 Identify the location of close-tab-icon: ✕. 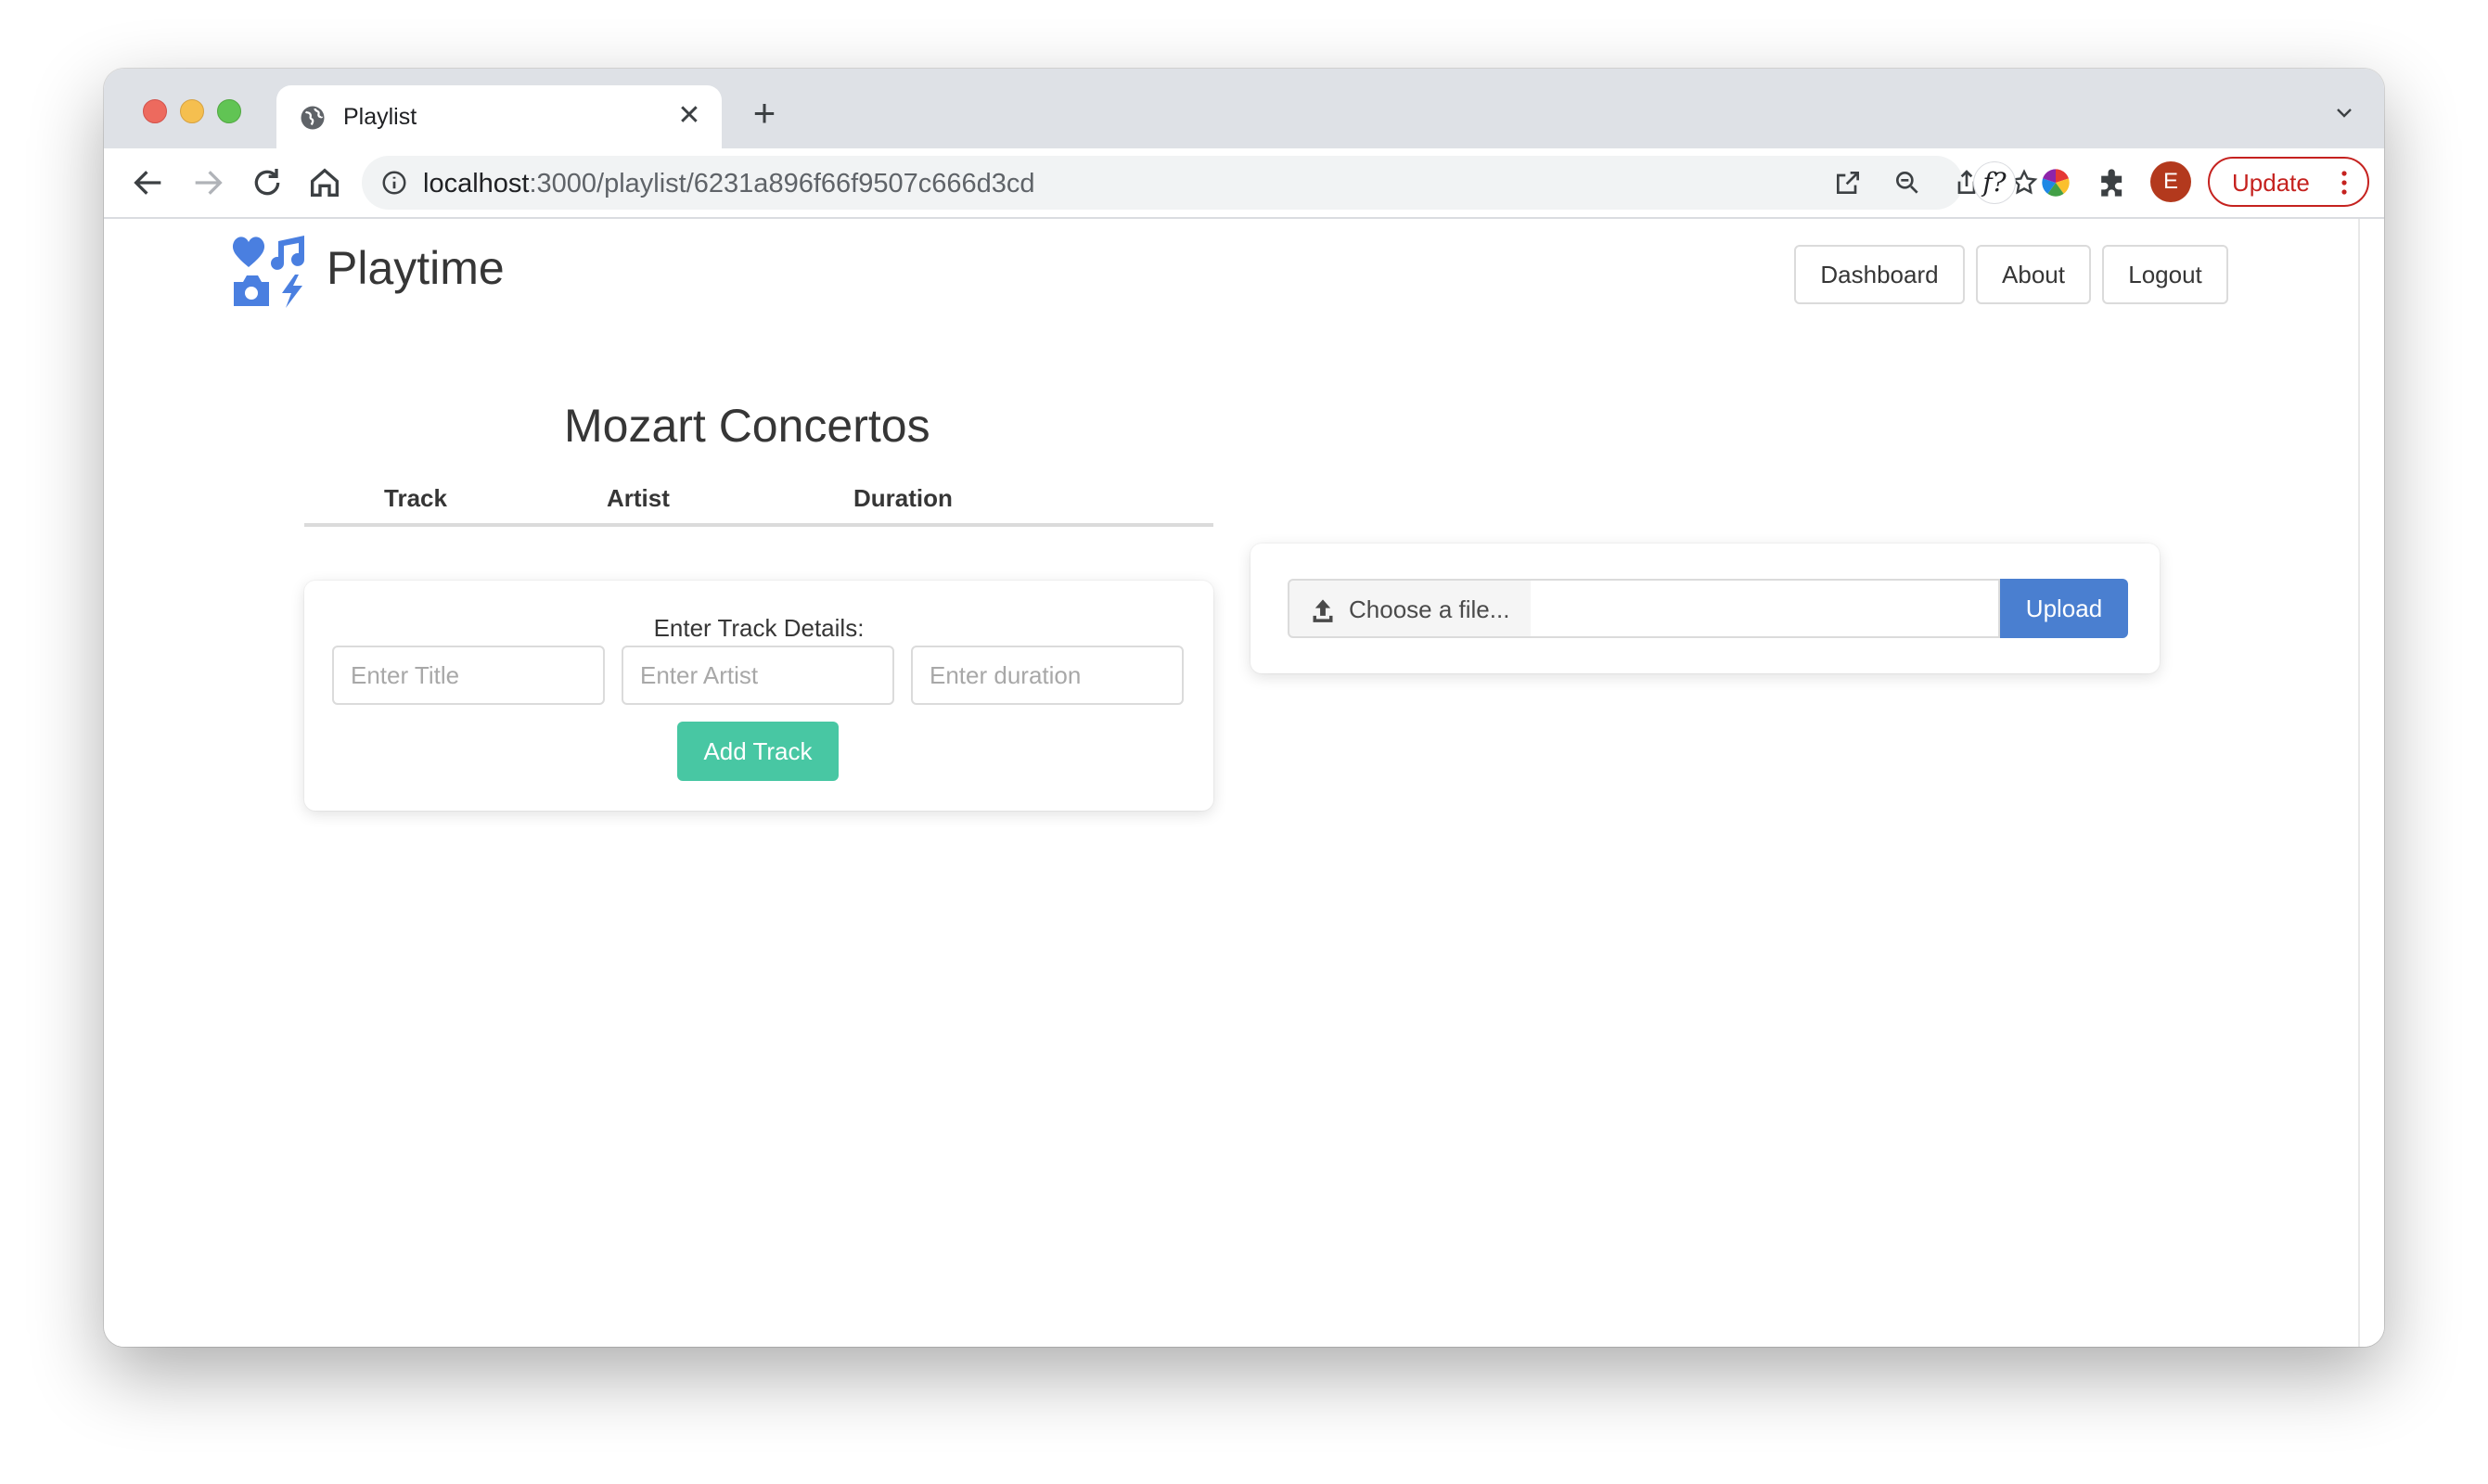
(689, 116).